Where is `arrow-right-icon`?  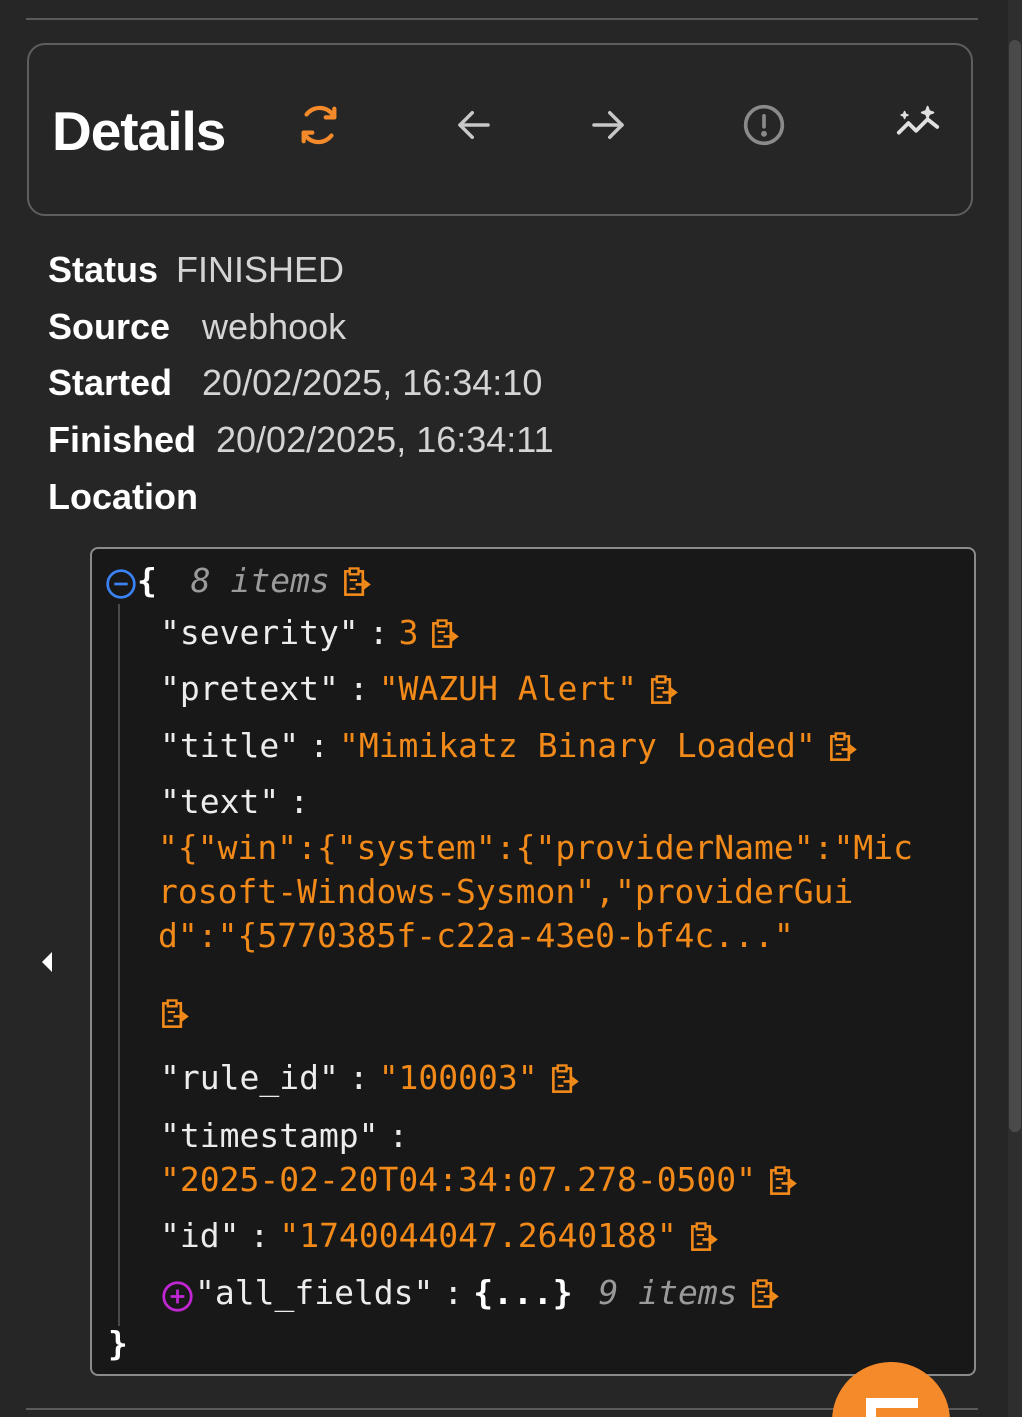
arrow-right-icon is located at coordinates (608, 125).